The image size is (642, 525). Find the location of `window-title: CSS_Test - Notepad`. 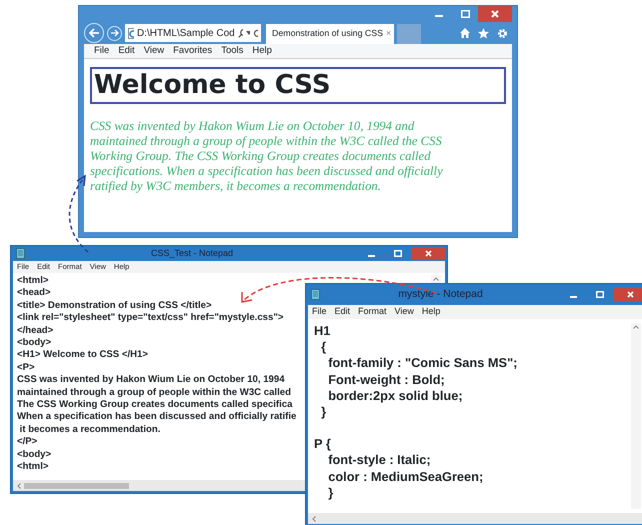

window-title: CSS_Test - Notepad is located at coordinates (192, 253).